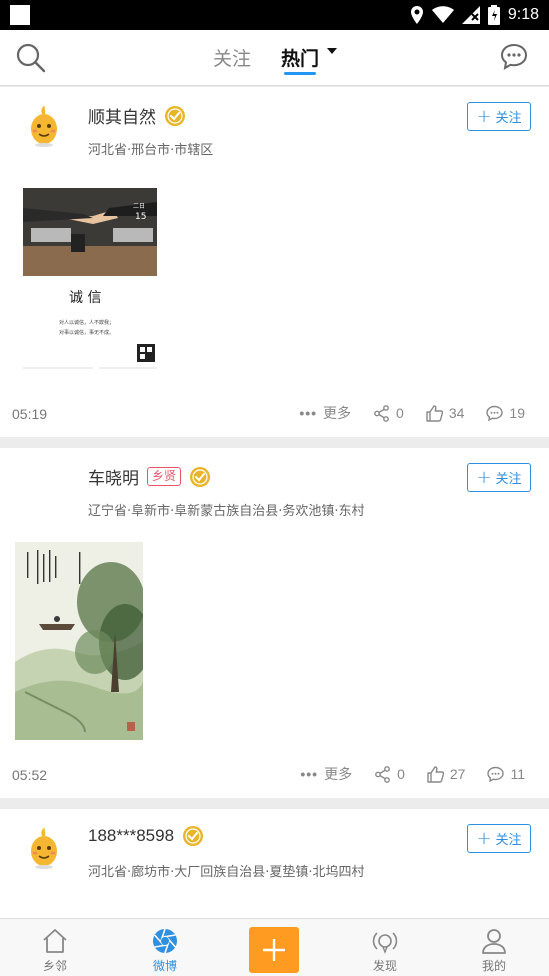 This screenshot has width=549, height=976. I want to click on comment-button: 19, so click(505, 413).